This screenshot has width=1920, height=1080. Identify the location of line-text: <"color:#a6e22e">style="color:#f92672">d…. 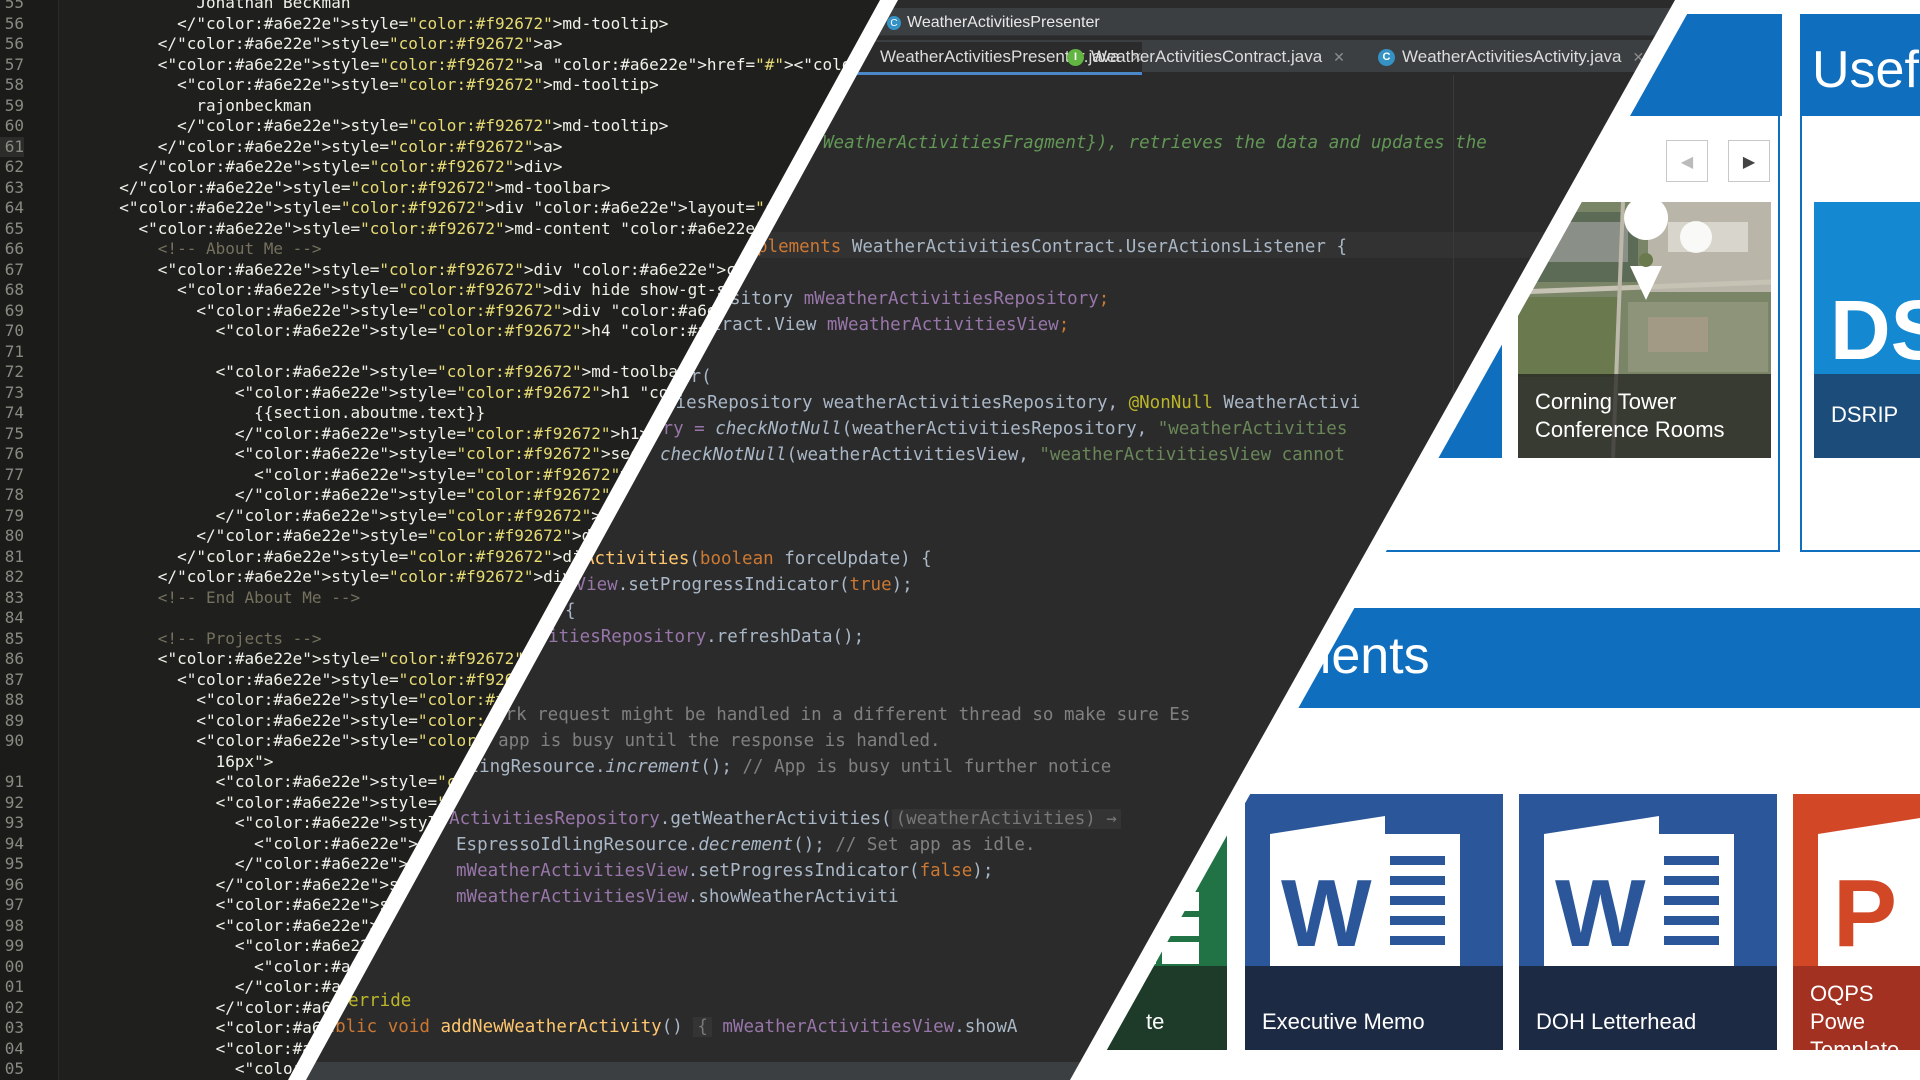
(423, 289).